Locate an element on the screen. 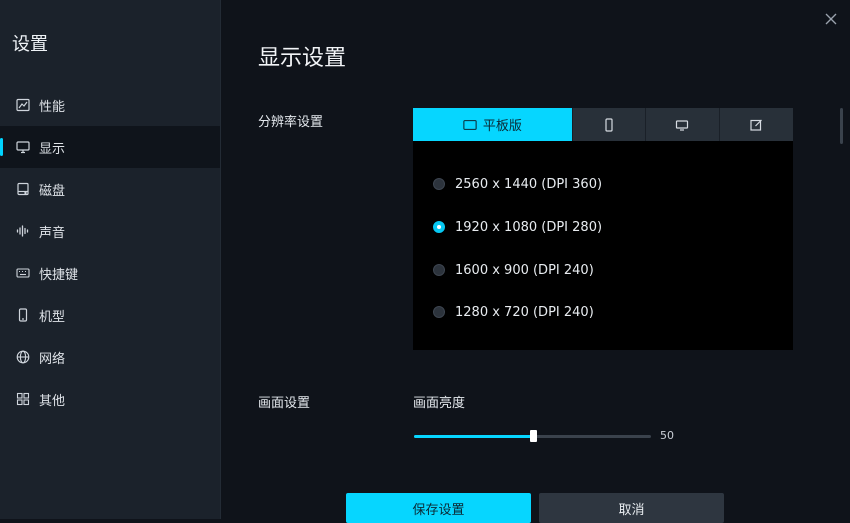 The width and height of the screenshot is (850, 523). tab-desktop is located at coordinates (681, 124).